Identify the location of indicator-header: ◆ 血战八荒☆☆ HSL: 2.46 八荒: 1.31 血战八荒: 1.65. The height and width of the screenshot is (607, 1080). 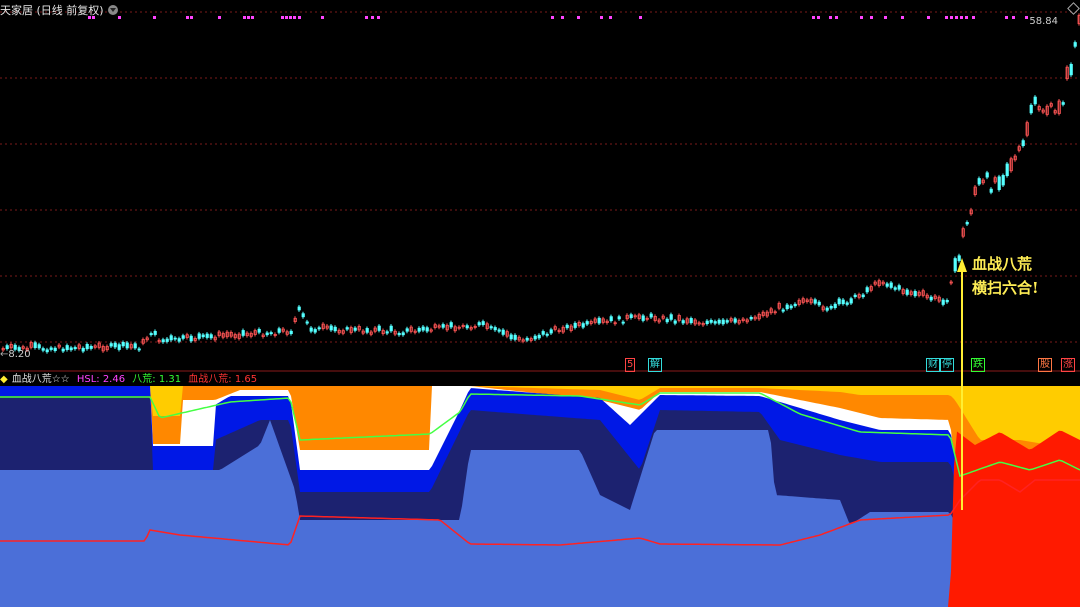
(130, 377).